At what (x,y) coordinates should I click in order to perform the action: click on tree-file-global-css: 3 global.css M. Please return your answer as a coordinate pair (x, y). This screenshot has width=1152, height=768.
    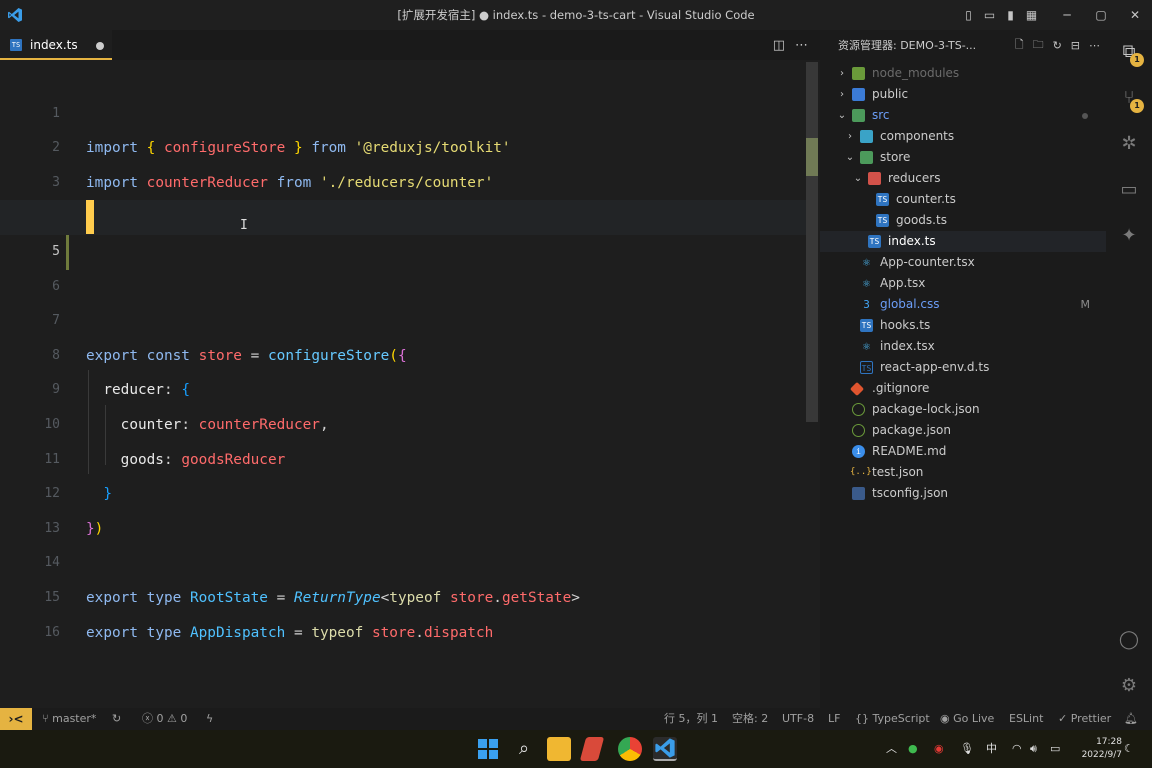
    Looking at the image, I should click on (963, 304).